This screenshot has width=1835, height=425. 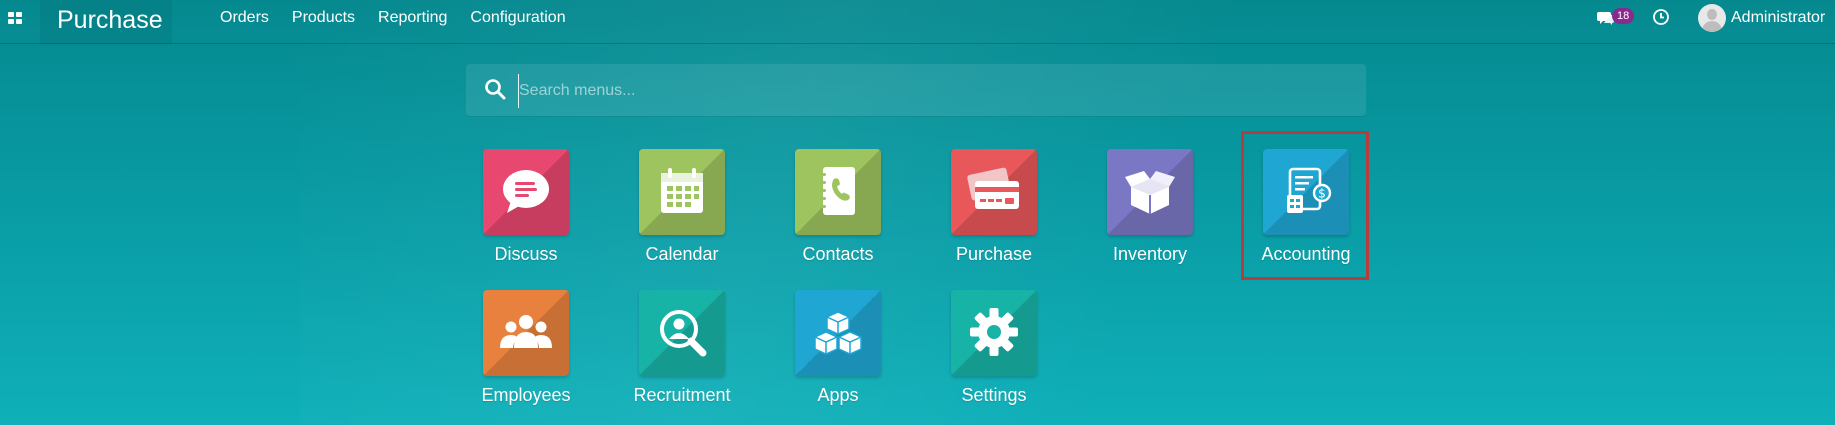 I want to click on search-icon, so click(x=495, y=89).